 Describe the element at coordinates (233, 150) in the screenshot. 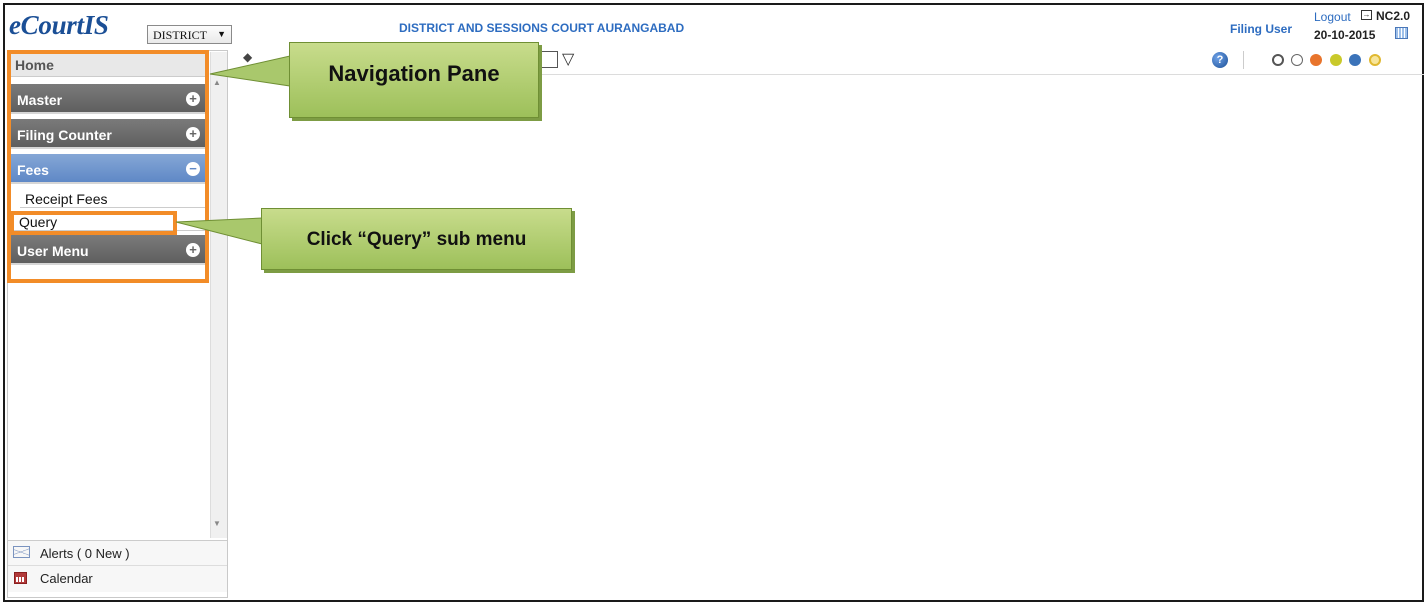

I see `callout-pointers` at that location.